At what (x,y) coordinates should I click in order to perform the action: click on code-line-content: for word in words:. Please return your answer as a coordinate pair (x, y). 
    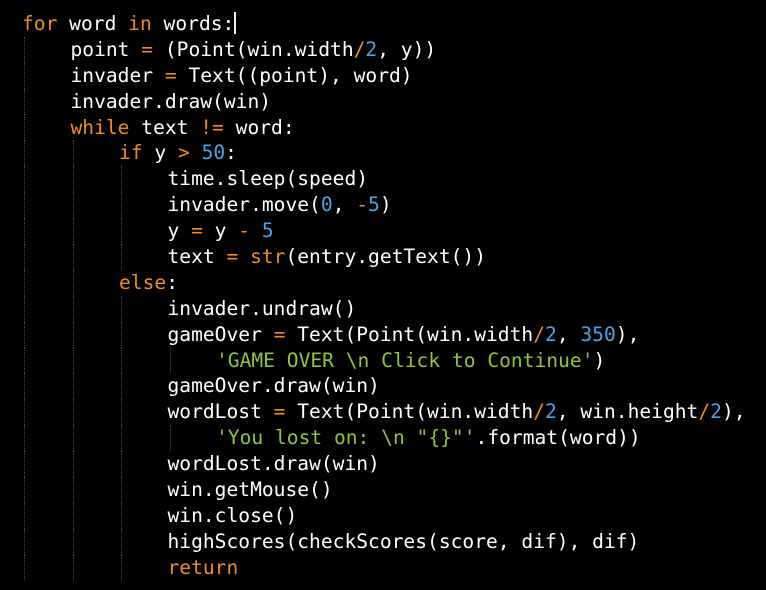
    Looking at the image, I should click on (129, 24).